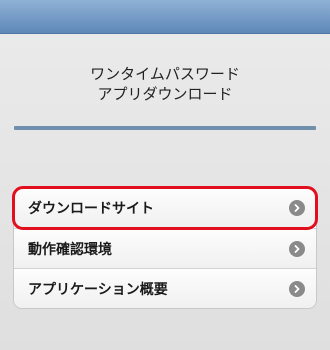 The image size is (330, 350). What do you see at coordinates (165, 208) in the screenshot?
I see `menu-item-download-site: ダウンロードサイト` at bounding box center [165, 208].